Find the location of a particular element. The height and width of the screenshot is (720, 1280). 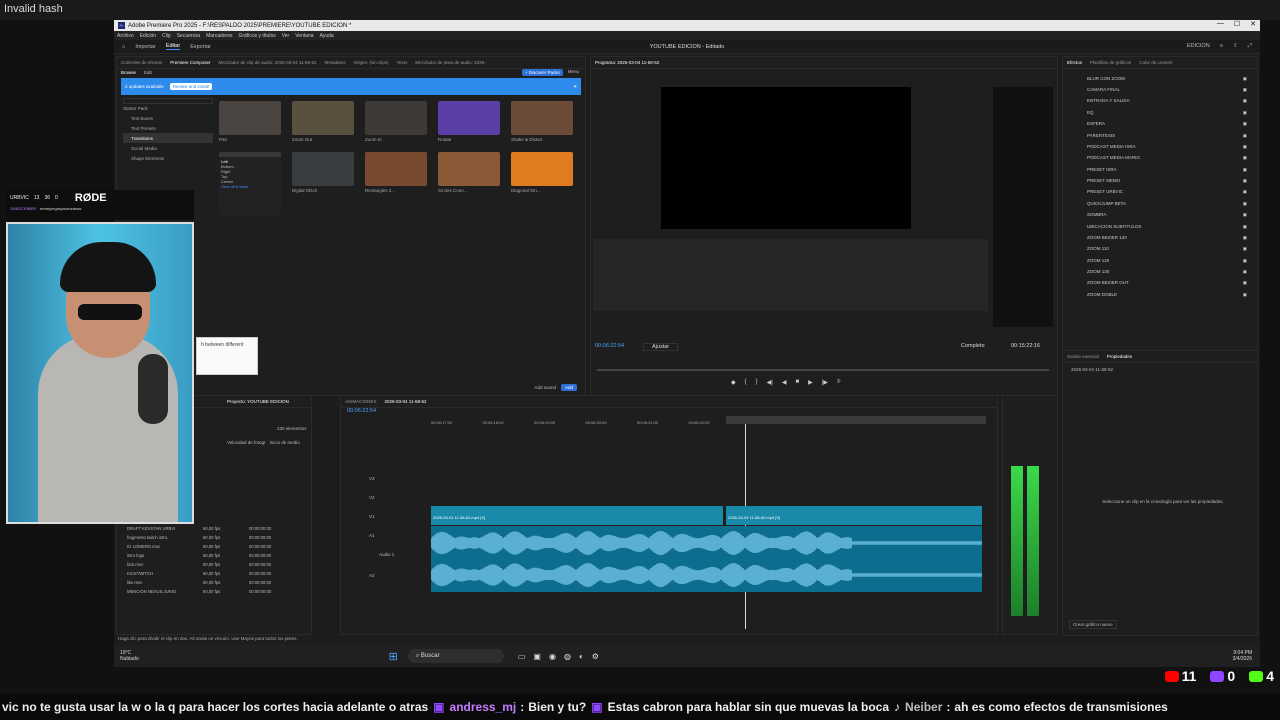

discover-packs-button: + Discover Packs is located at coordinates (542, 72).